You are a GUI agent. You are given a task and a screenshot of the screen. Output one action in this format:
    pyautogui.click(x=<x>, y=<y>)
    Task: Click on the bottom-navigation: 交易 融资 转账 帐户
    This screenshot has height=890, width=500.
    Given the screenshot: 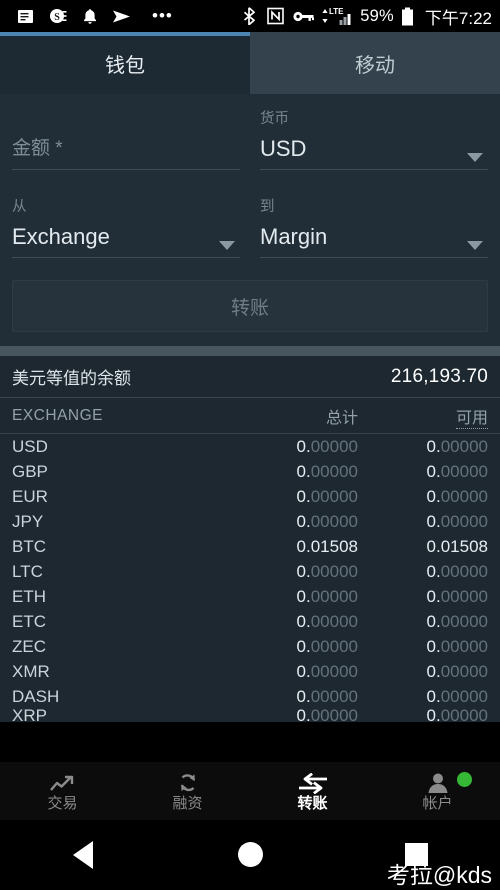 What is the action you would take?
    pyautogui.click(x=250, y=791)
    